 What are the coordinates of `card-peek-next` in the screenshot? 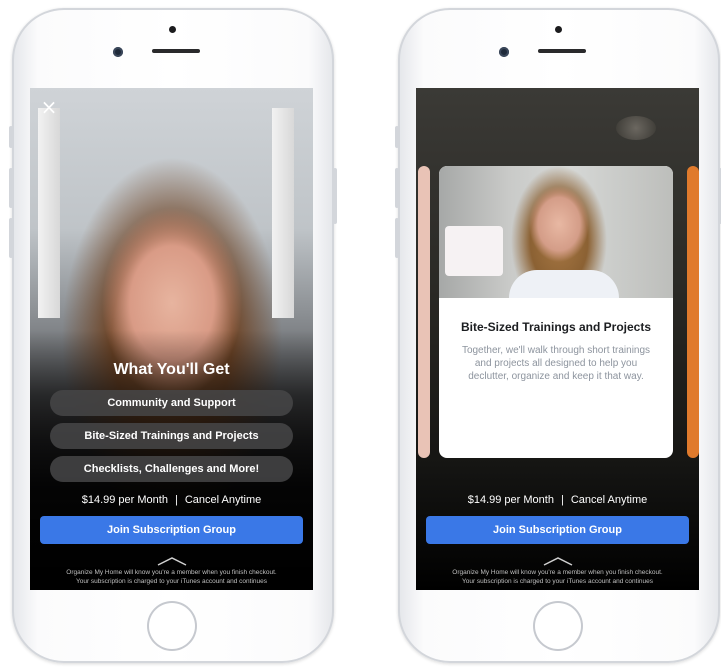 It's located at (693, 312).